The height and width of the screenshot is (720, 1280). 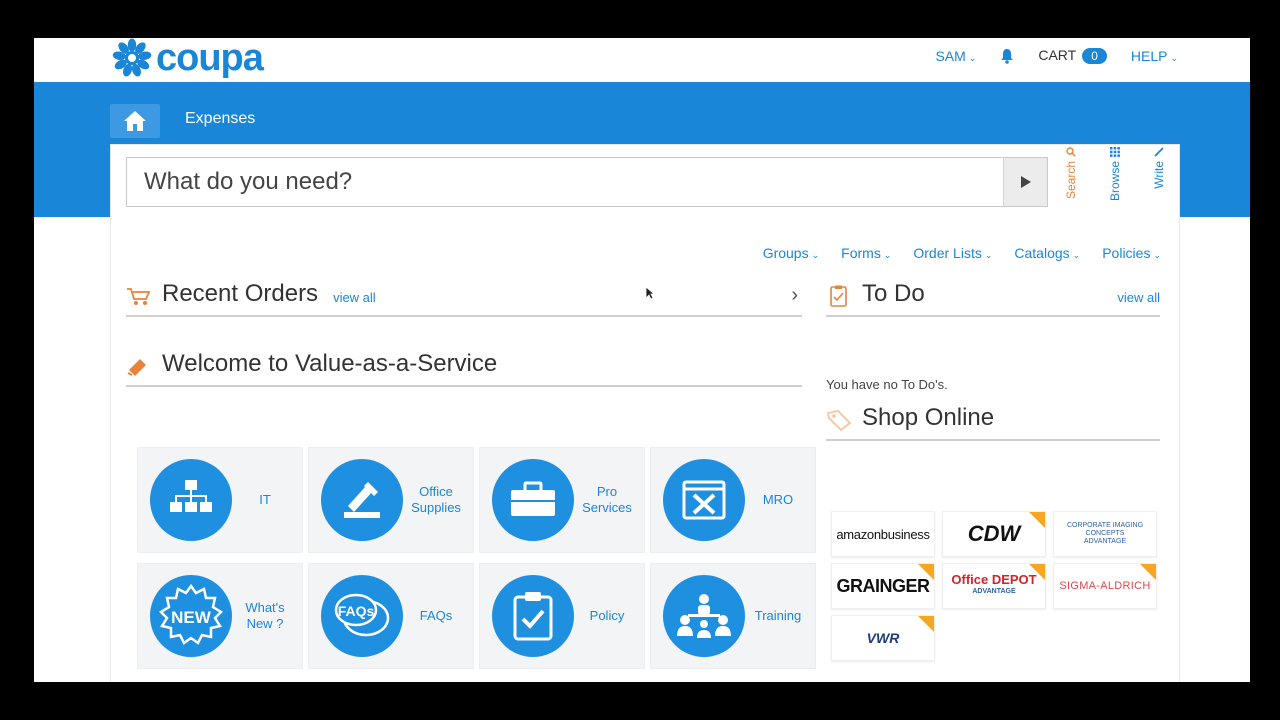 What do you see at coordinates (883, 586) in the screenshot?
I see `store-grainger: GRAINGER` at bounding box center [883, 586].